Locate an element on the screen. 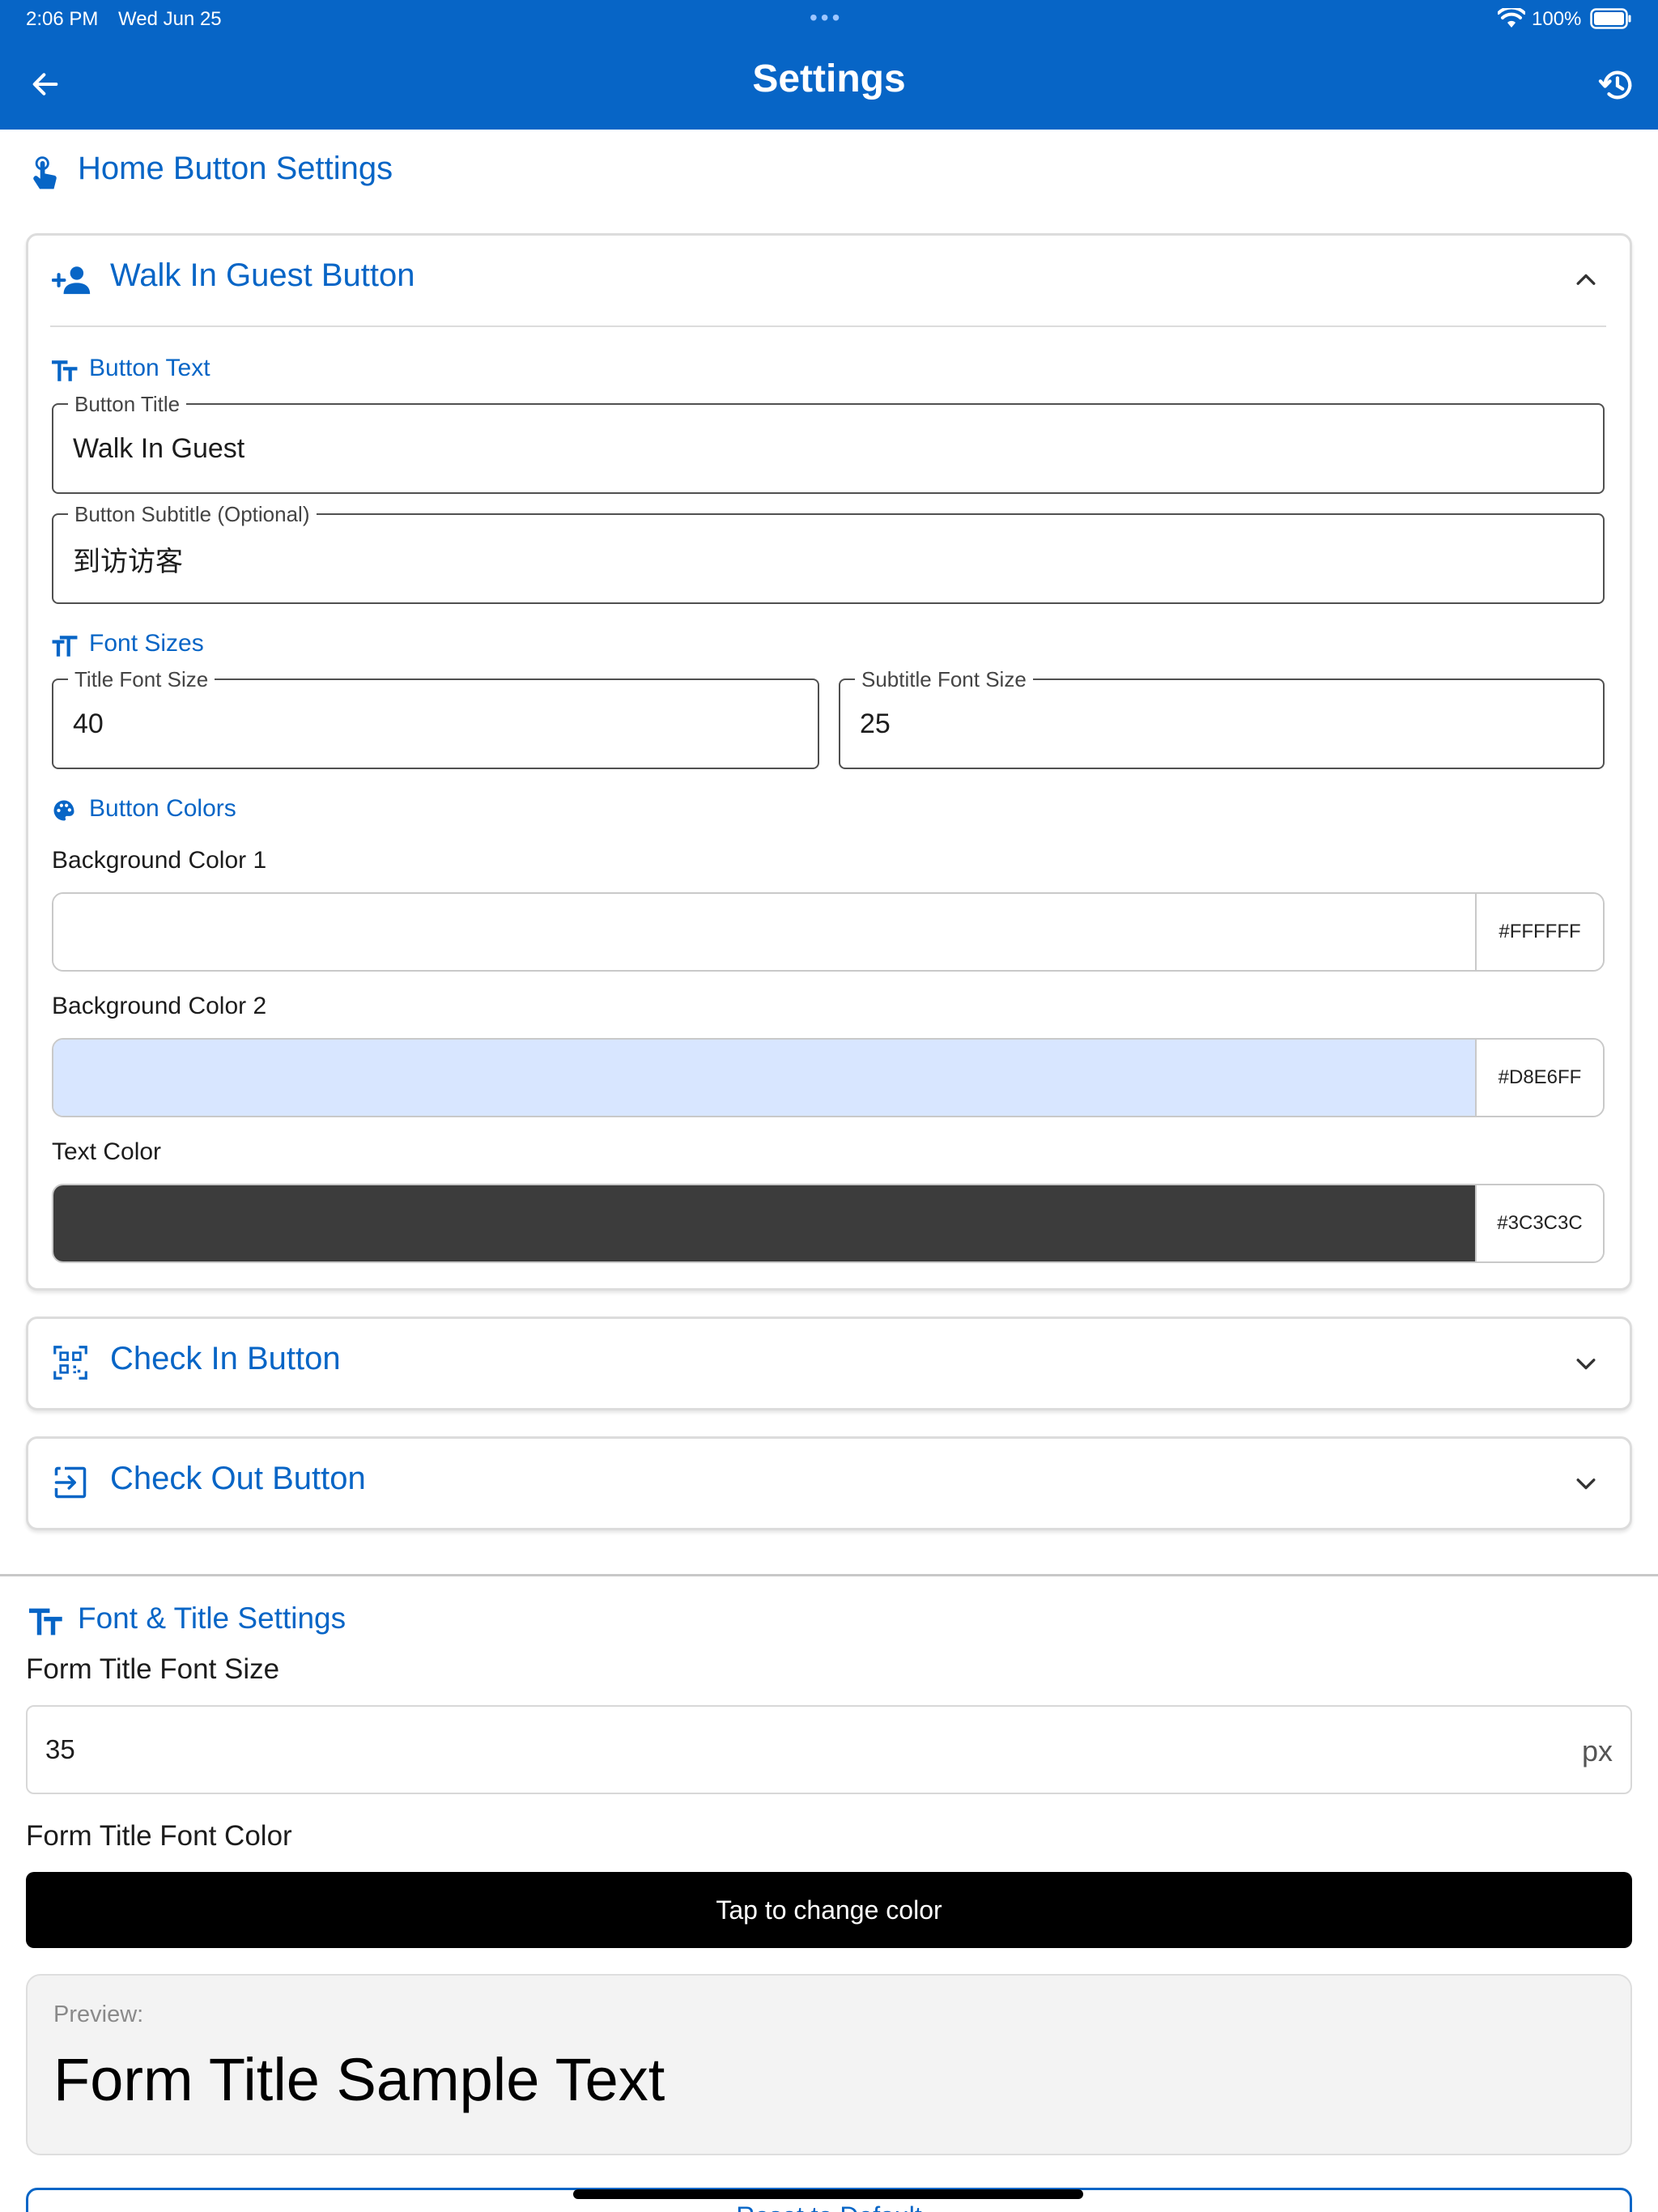 The image size is (1658, 2212). form-title-font-color-label: Form Title Font Color is located at coordinates (159, 1836).